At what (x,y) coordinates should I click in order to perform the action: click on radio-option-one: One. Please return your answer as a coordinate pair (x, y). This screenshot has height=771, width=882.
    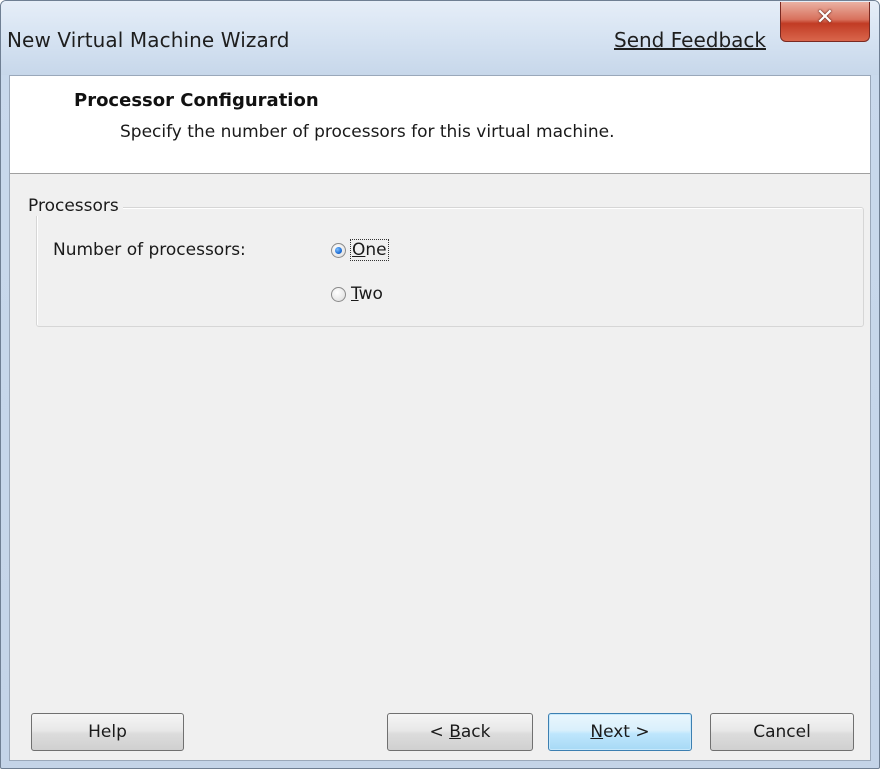
    Looking at the image, I should click on (360, 250).